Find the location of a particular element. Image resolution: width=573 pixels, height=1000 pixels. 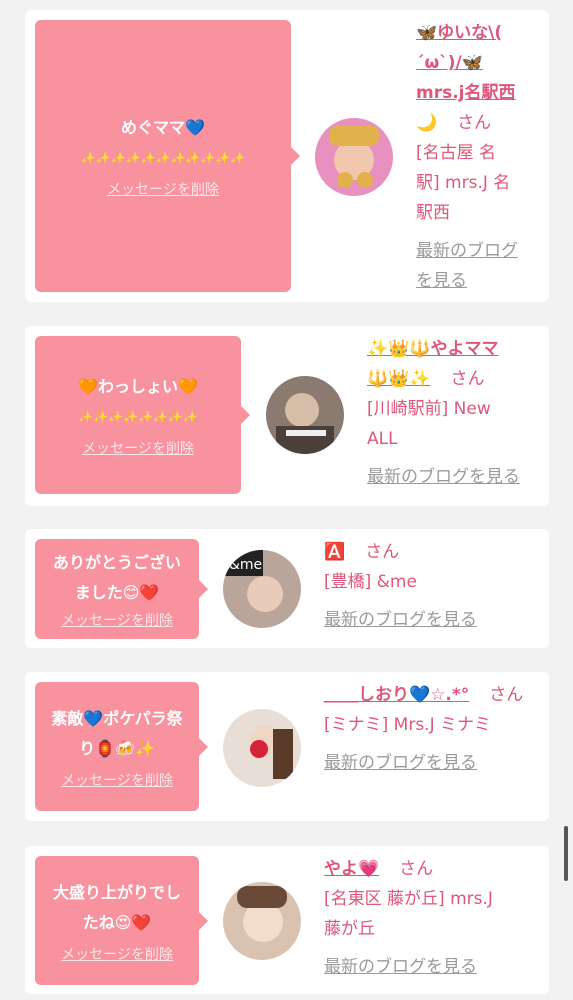

message-bubble: 🧡わっしょい🧡 ✨✨✨✨✨✨✨✨ メッセージを削除 is located at coordinates (142, 415).